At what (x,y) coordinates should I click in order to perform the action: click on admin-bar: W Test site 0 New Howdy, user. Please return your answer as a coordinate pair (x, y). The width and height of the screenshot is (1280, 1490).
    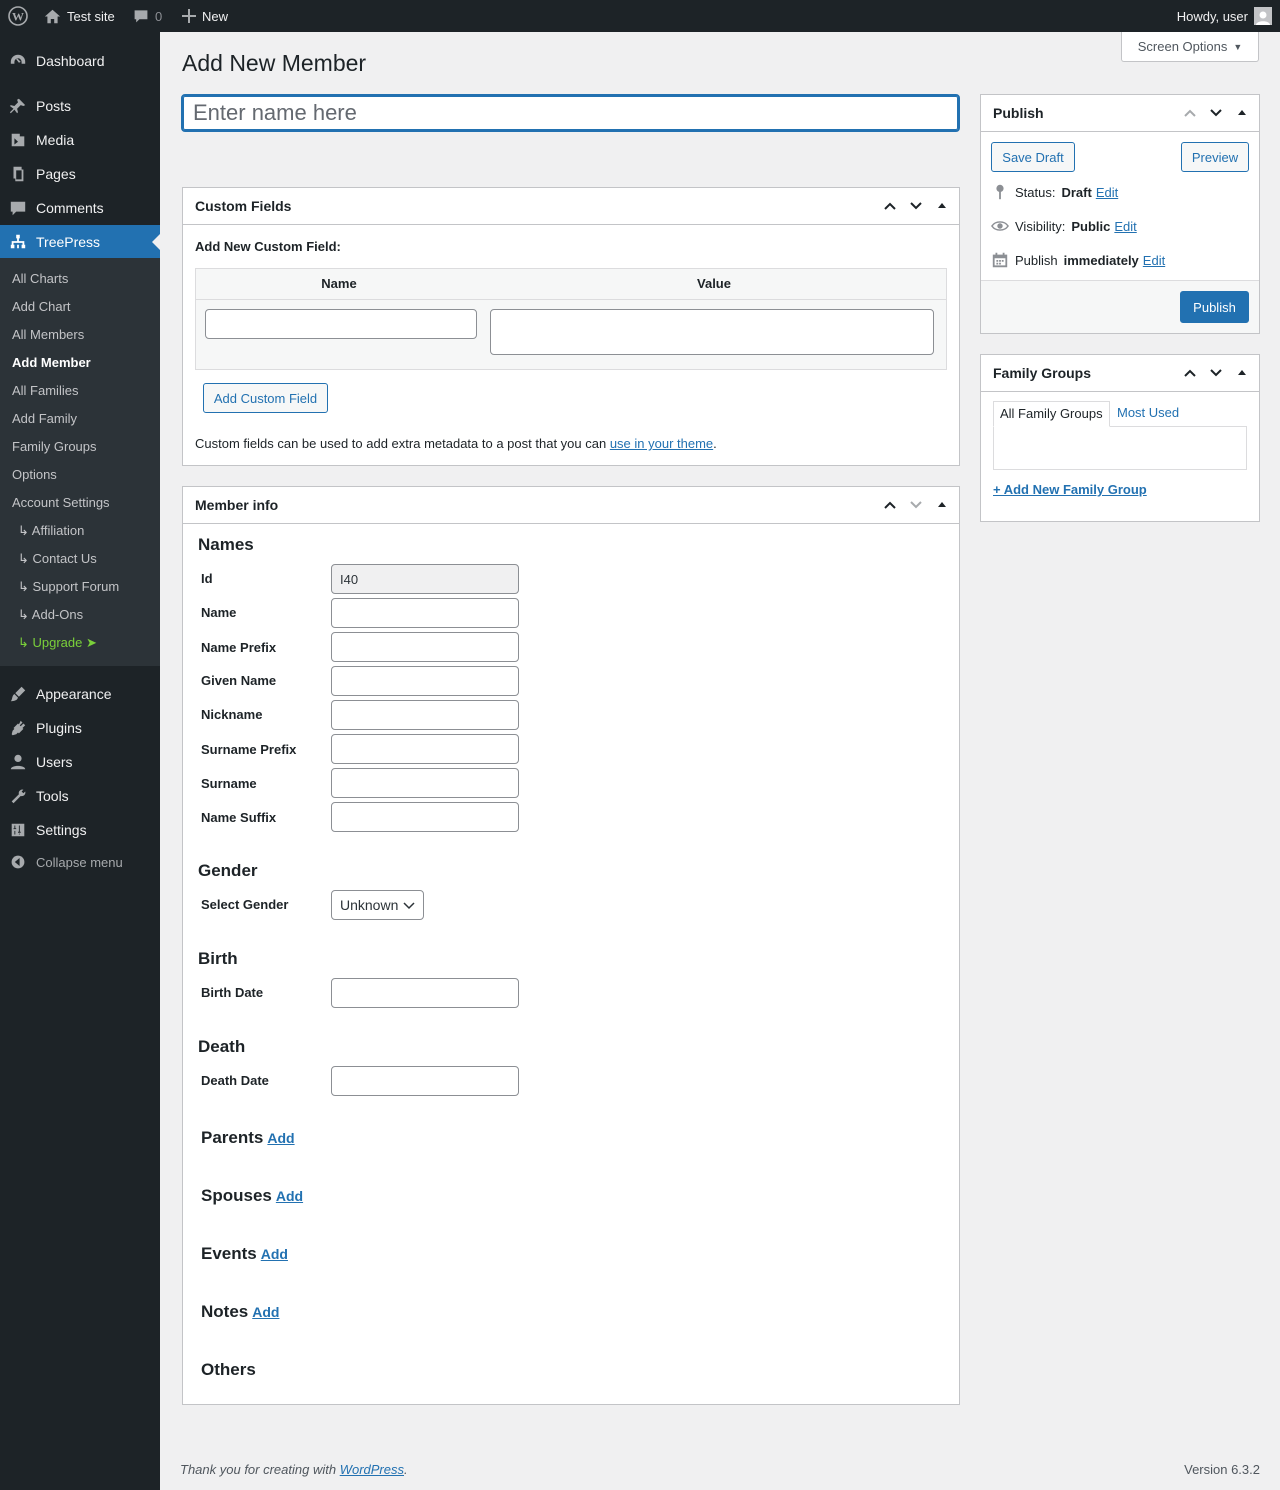
    Looking at the image, I should click on (640, 16).